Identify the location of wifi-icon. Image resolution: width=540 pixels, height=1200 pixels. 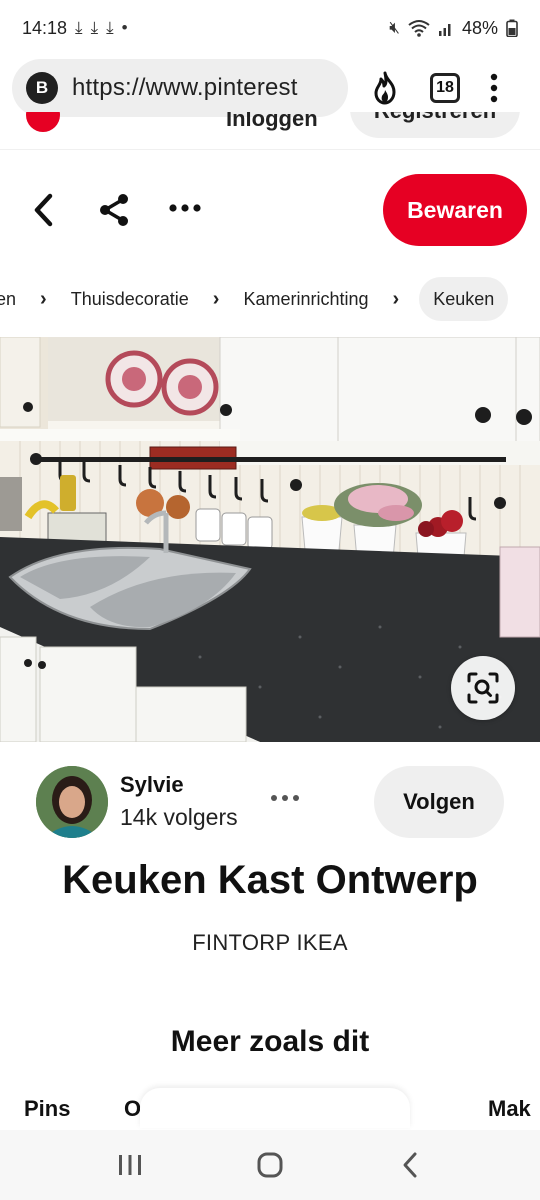
(419, 28).